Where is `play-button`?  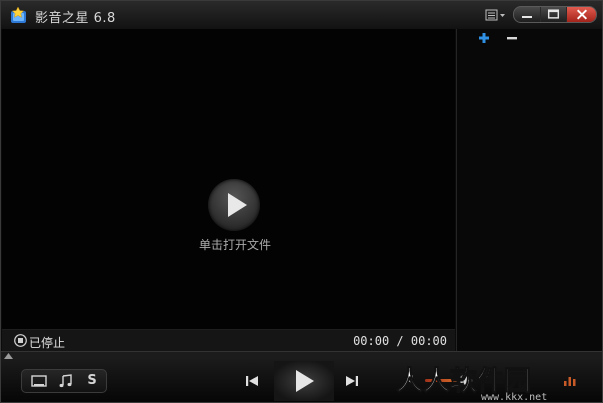 play-button is located at coordinates (304, 381).